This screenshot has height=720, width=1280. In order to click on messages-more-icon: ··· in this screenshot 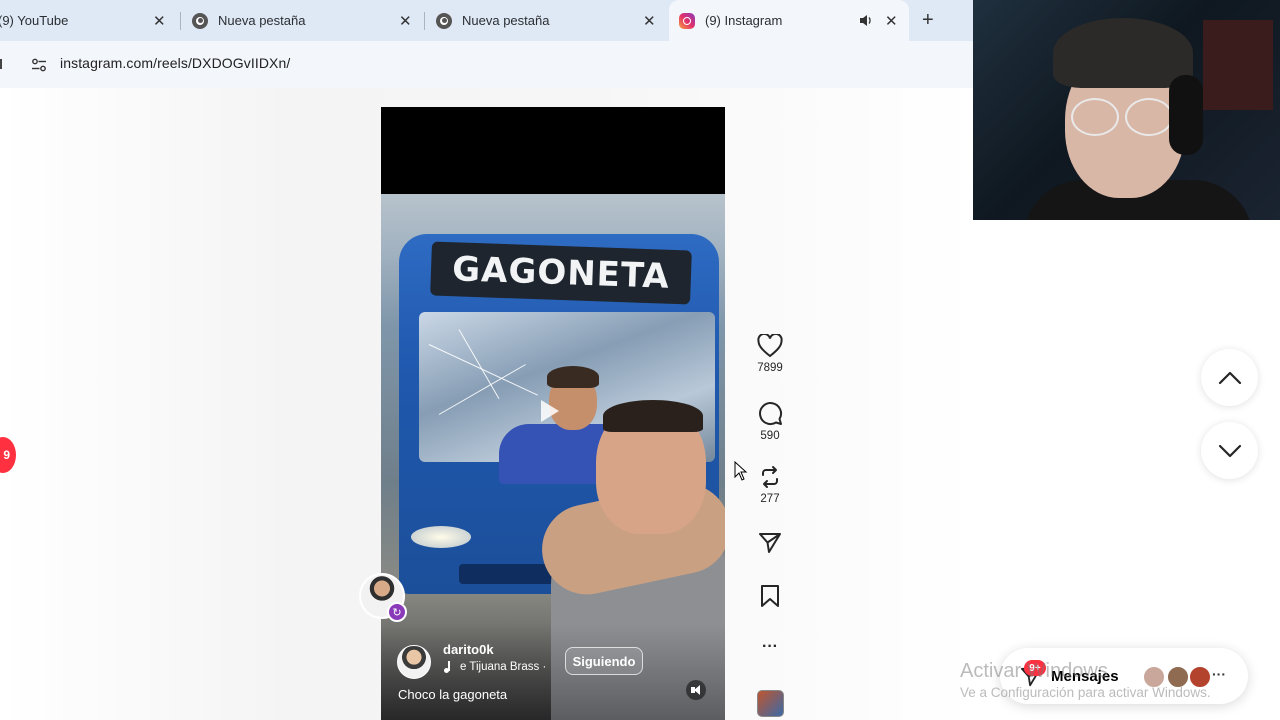, I will do `click(1219, 674)`.